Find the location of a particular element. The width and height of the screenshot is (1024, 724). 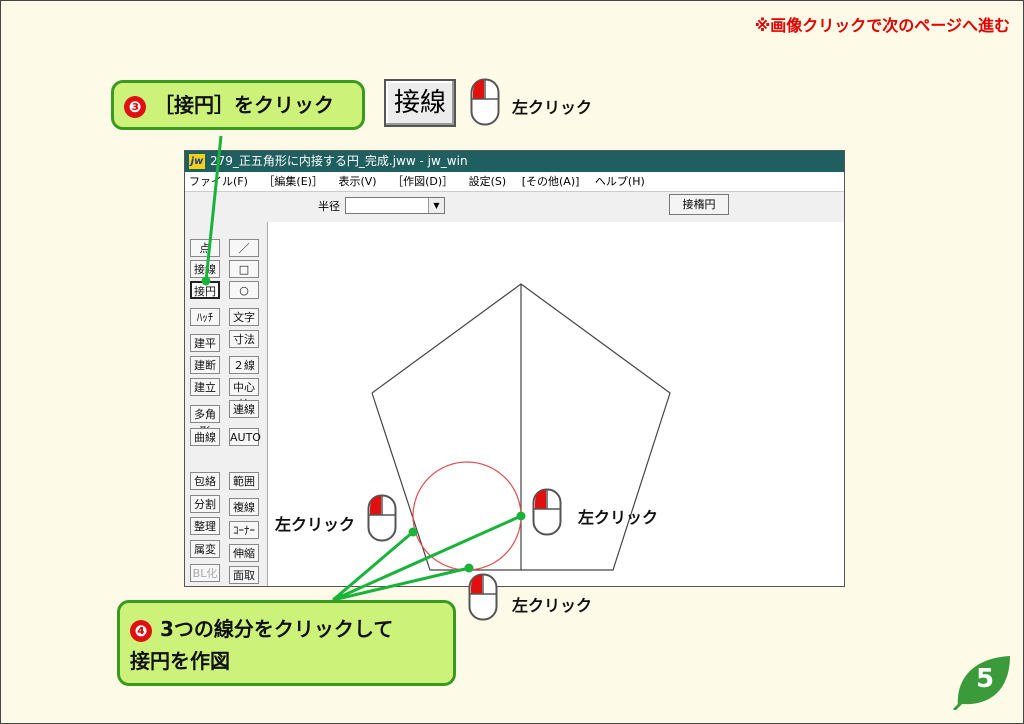

page-number: 5 is located at coordinates (985, 679).